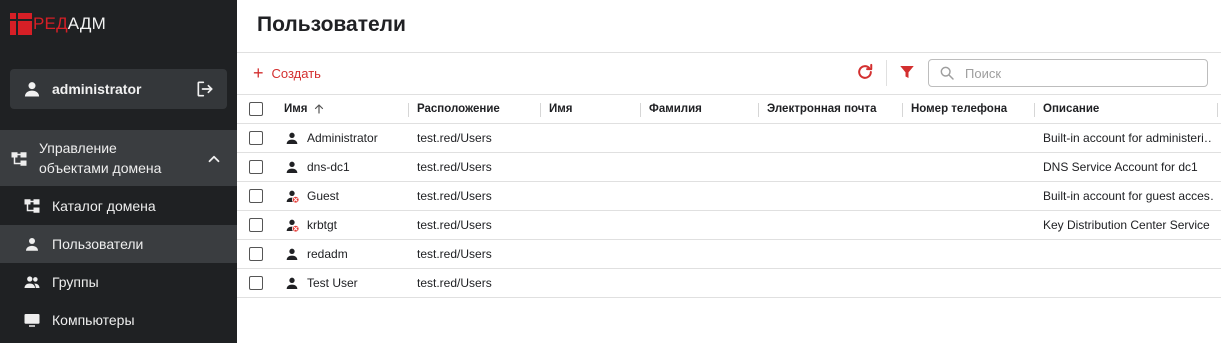 Image resolution: width=1221 pixels, height=343 pixels. What do you see at coordinates (729, 283) in the screenshot?
I see `table-row: Test User test.red/Users` at bounding box center [729, 283].